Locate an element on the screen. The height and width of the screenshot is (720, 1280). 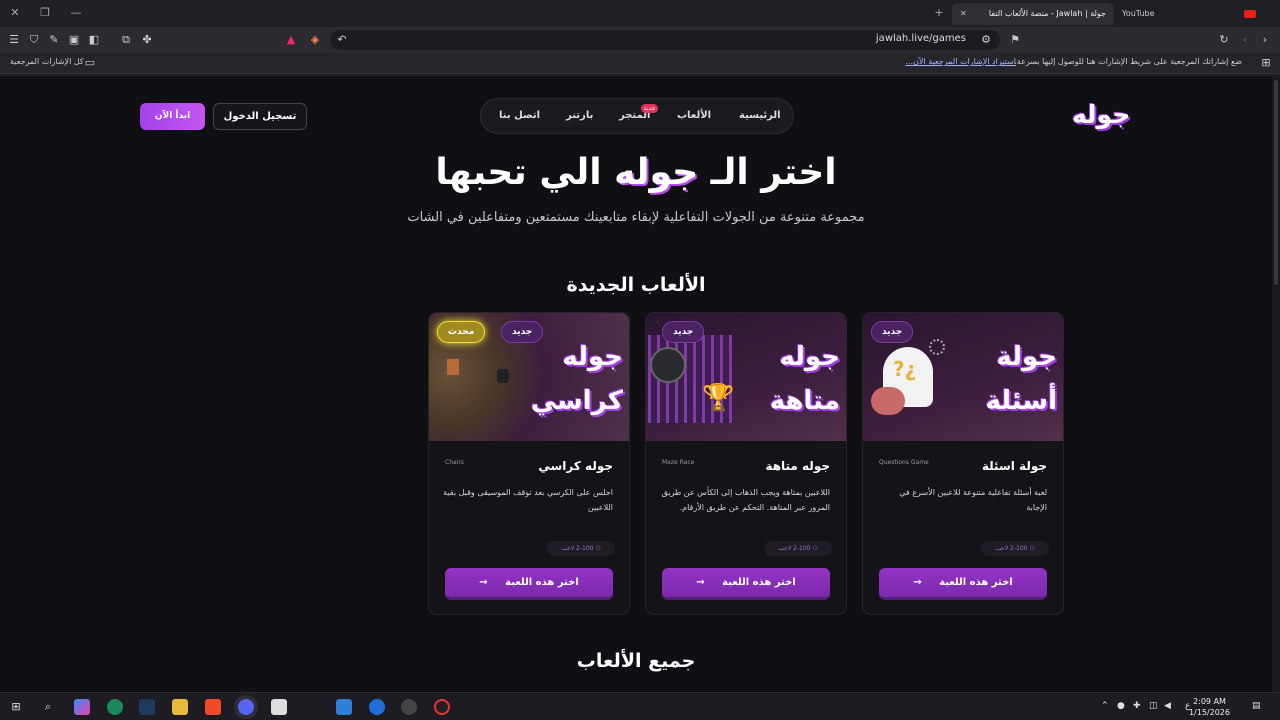
player-icon is located at coordinates (503, 376).